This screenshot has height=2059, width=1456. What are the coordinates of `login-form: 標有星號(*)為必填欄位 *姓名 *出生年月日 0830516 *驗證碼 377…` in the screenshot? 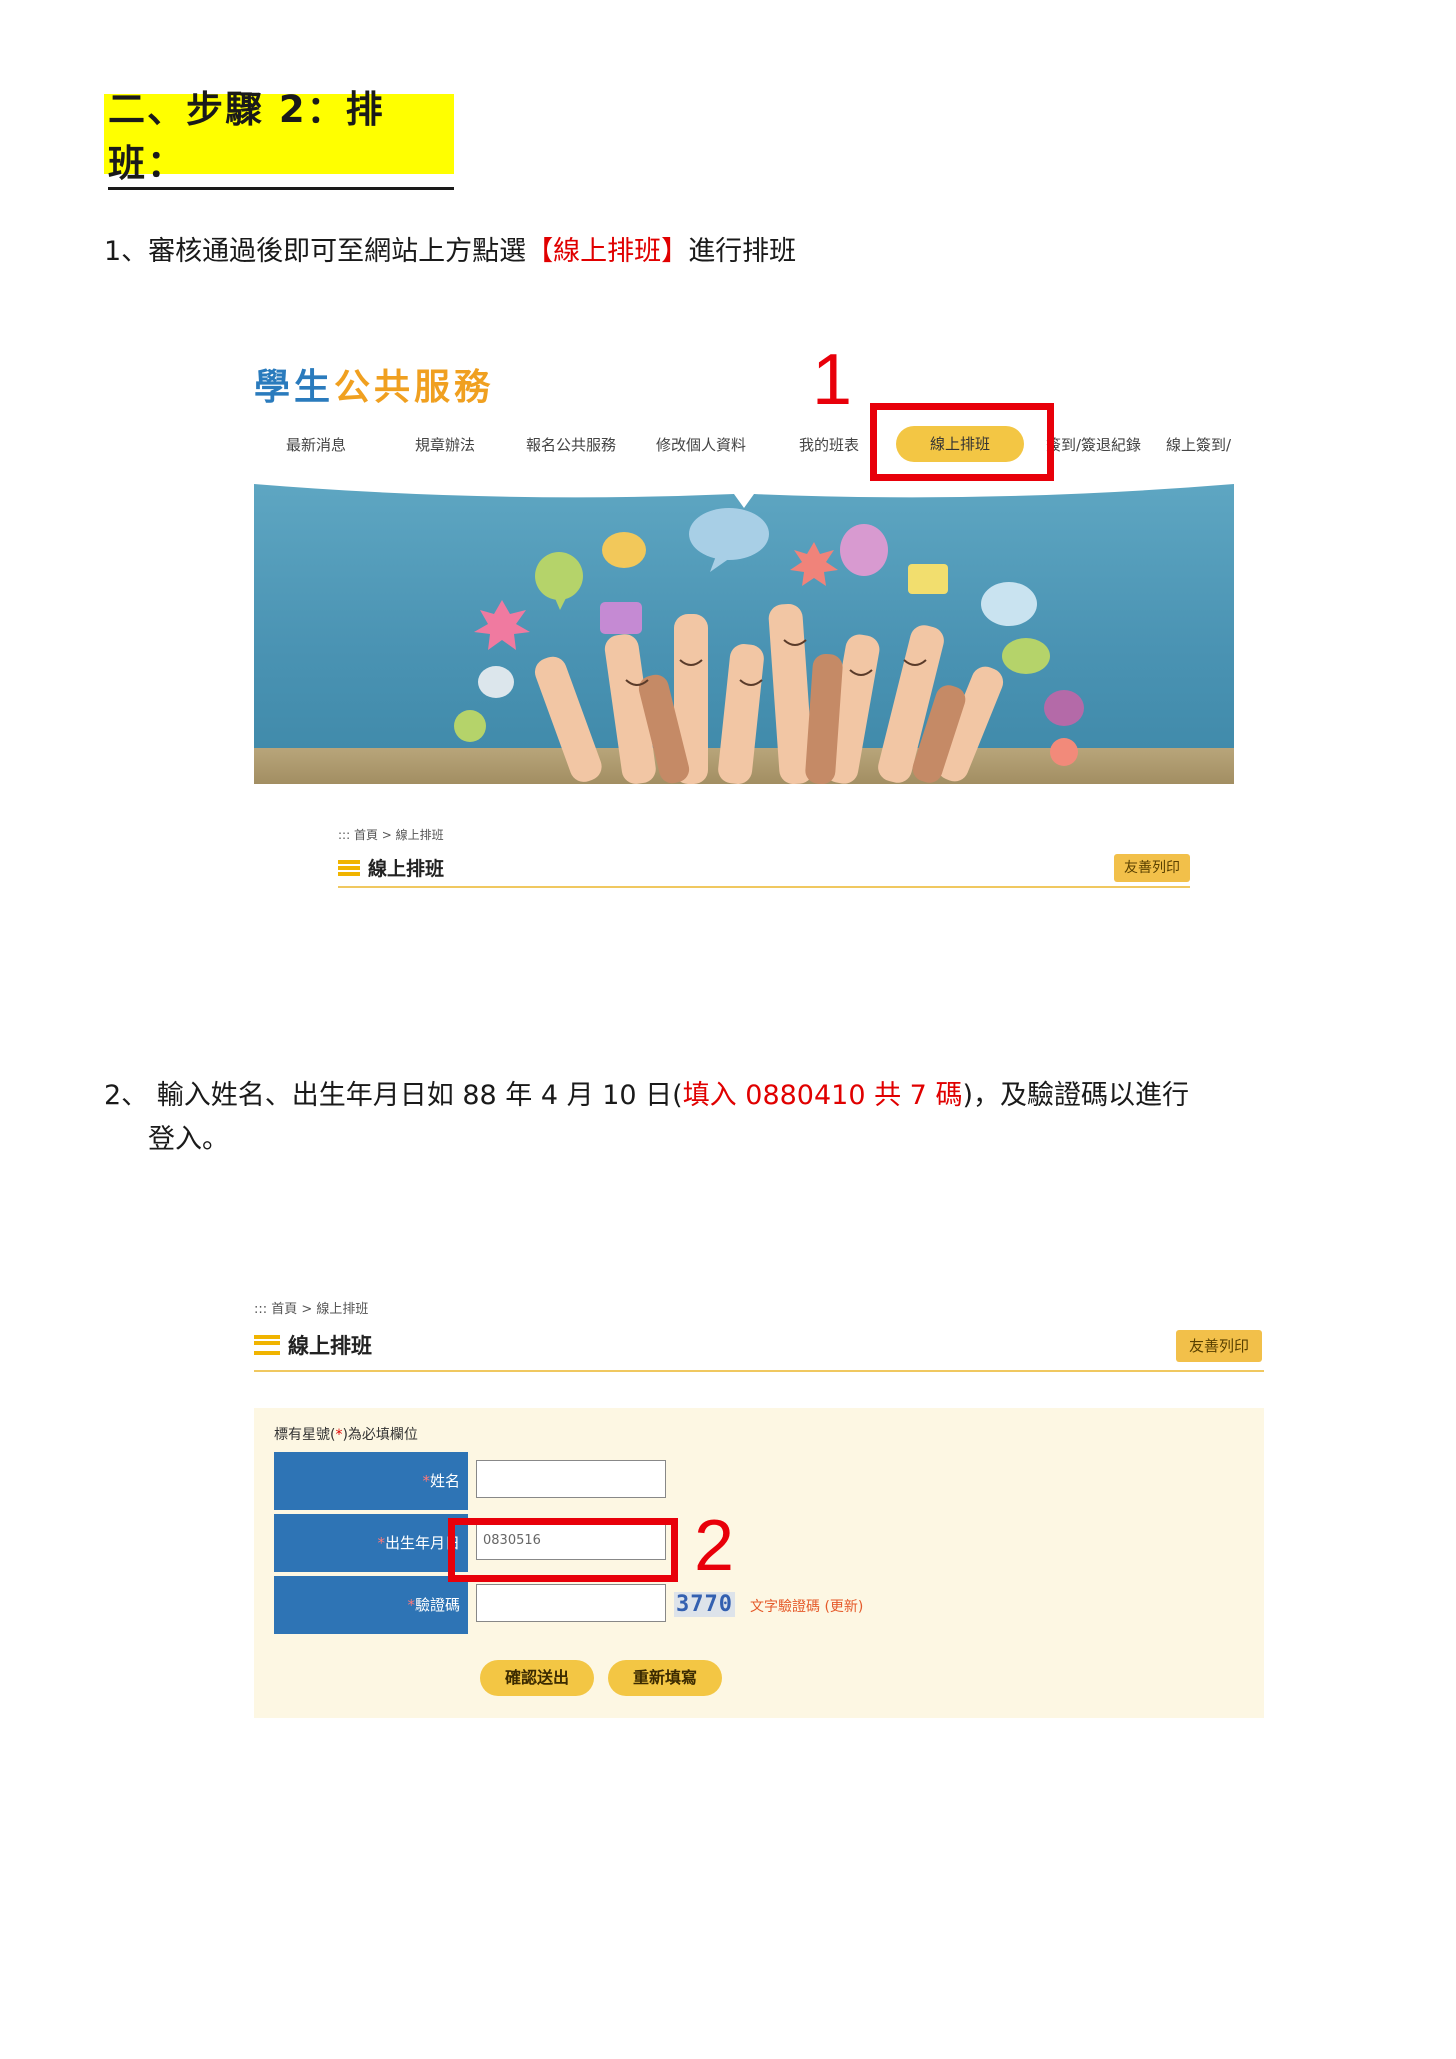 It's located at (759, 1563).